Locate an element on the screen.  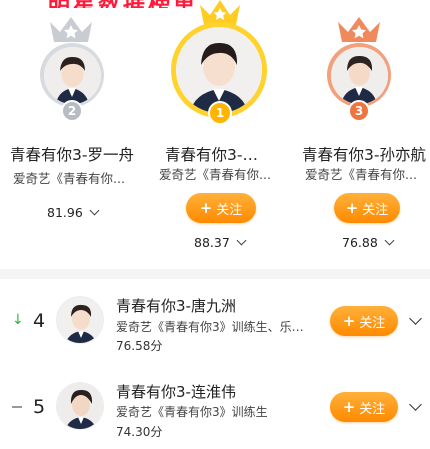
rank-badge-2: 2 is located at coordinates (72, 111).